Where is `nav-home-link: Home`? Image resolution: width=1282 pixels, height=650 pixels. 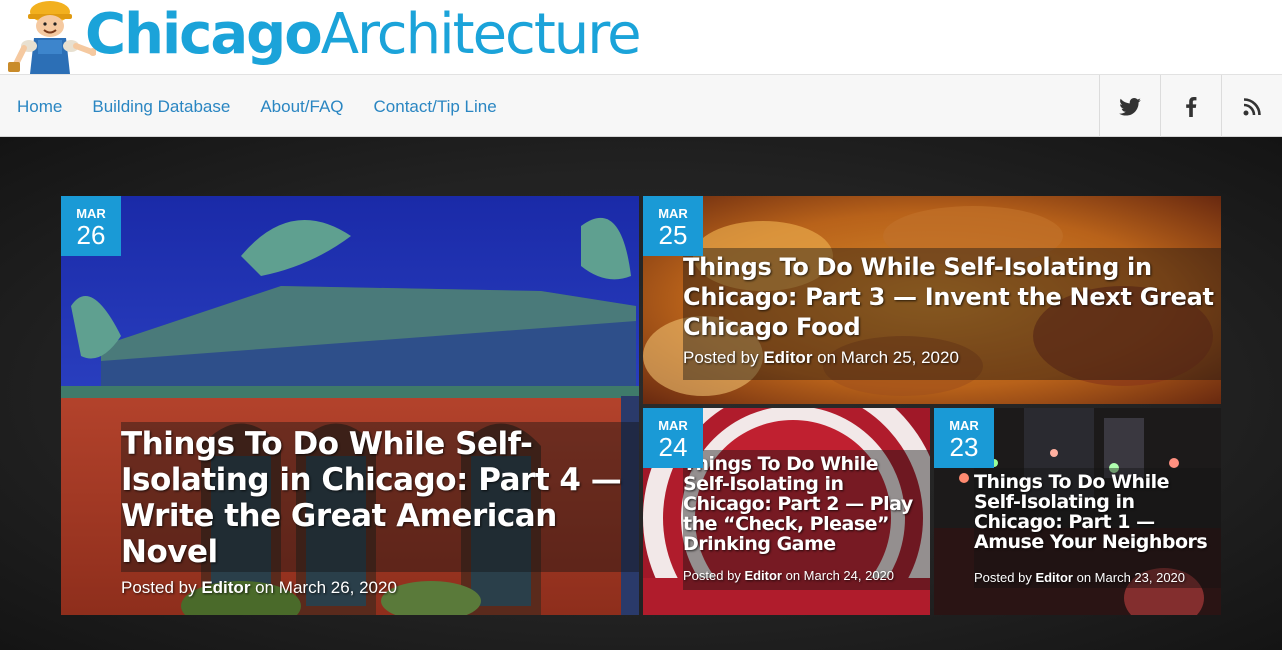
nav-home-link: Home is located at coordinates (39, 107).